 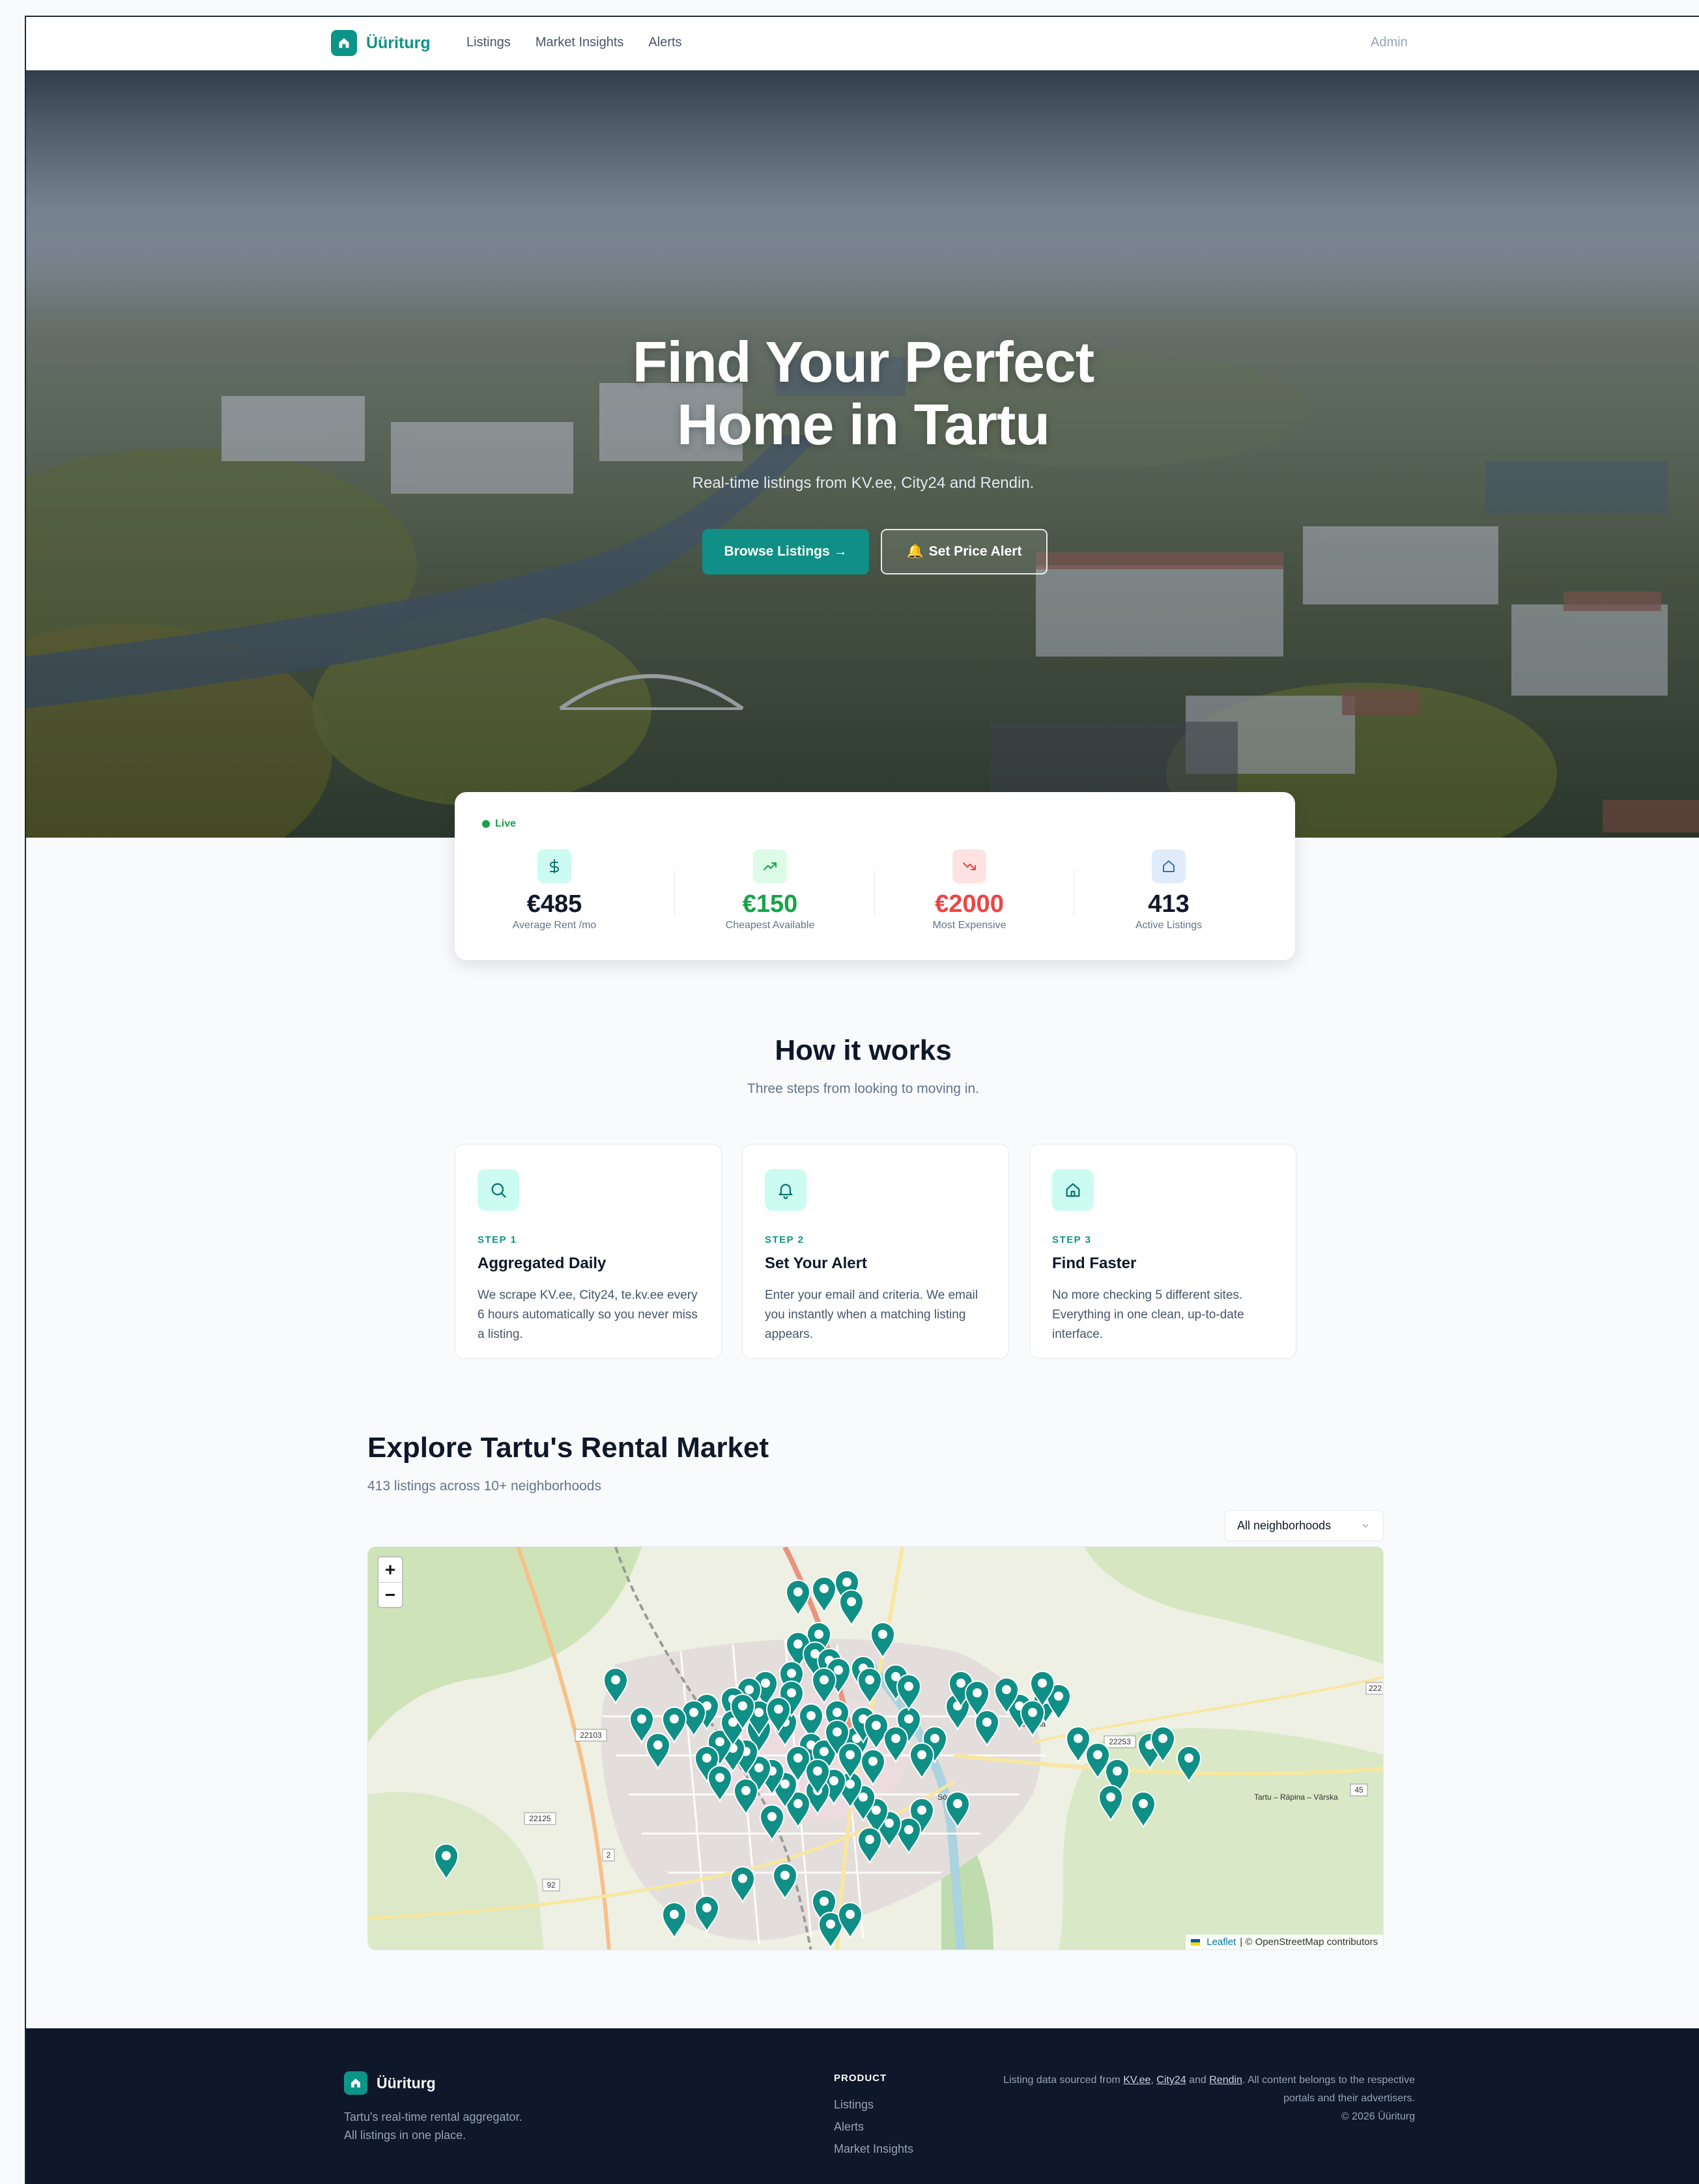 What do you see at coordinates (551, 1885) in the screenshot?
I see `map-road-label: 92` at bounding box center [551, 1885].